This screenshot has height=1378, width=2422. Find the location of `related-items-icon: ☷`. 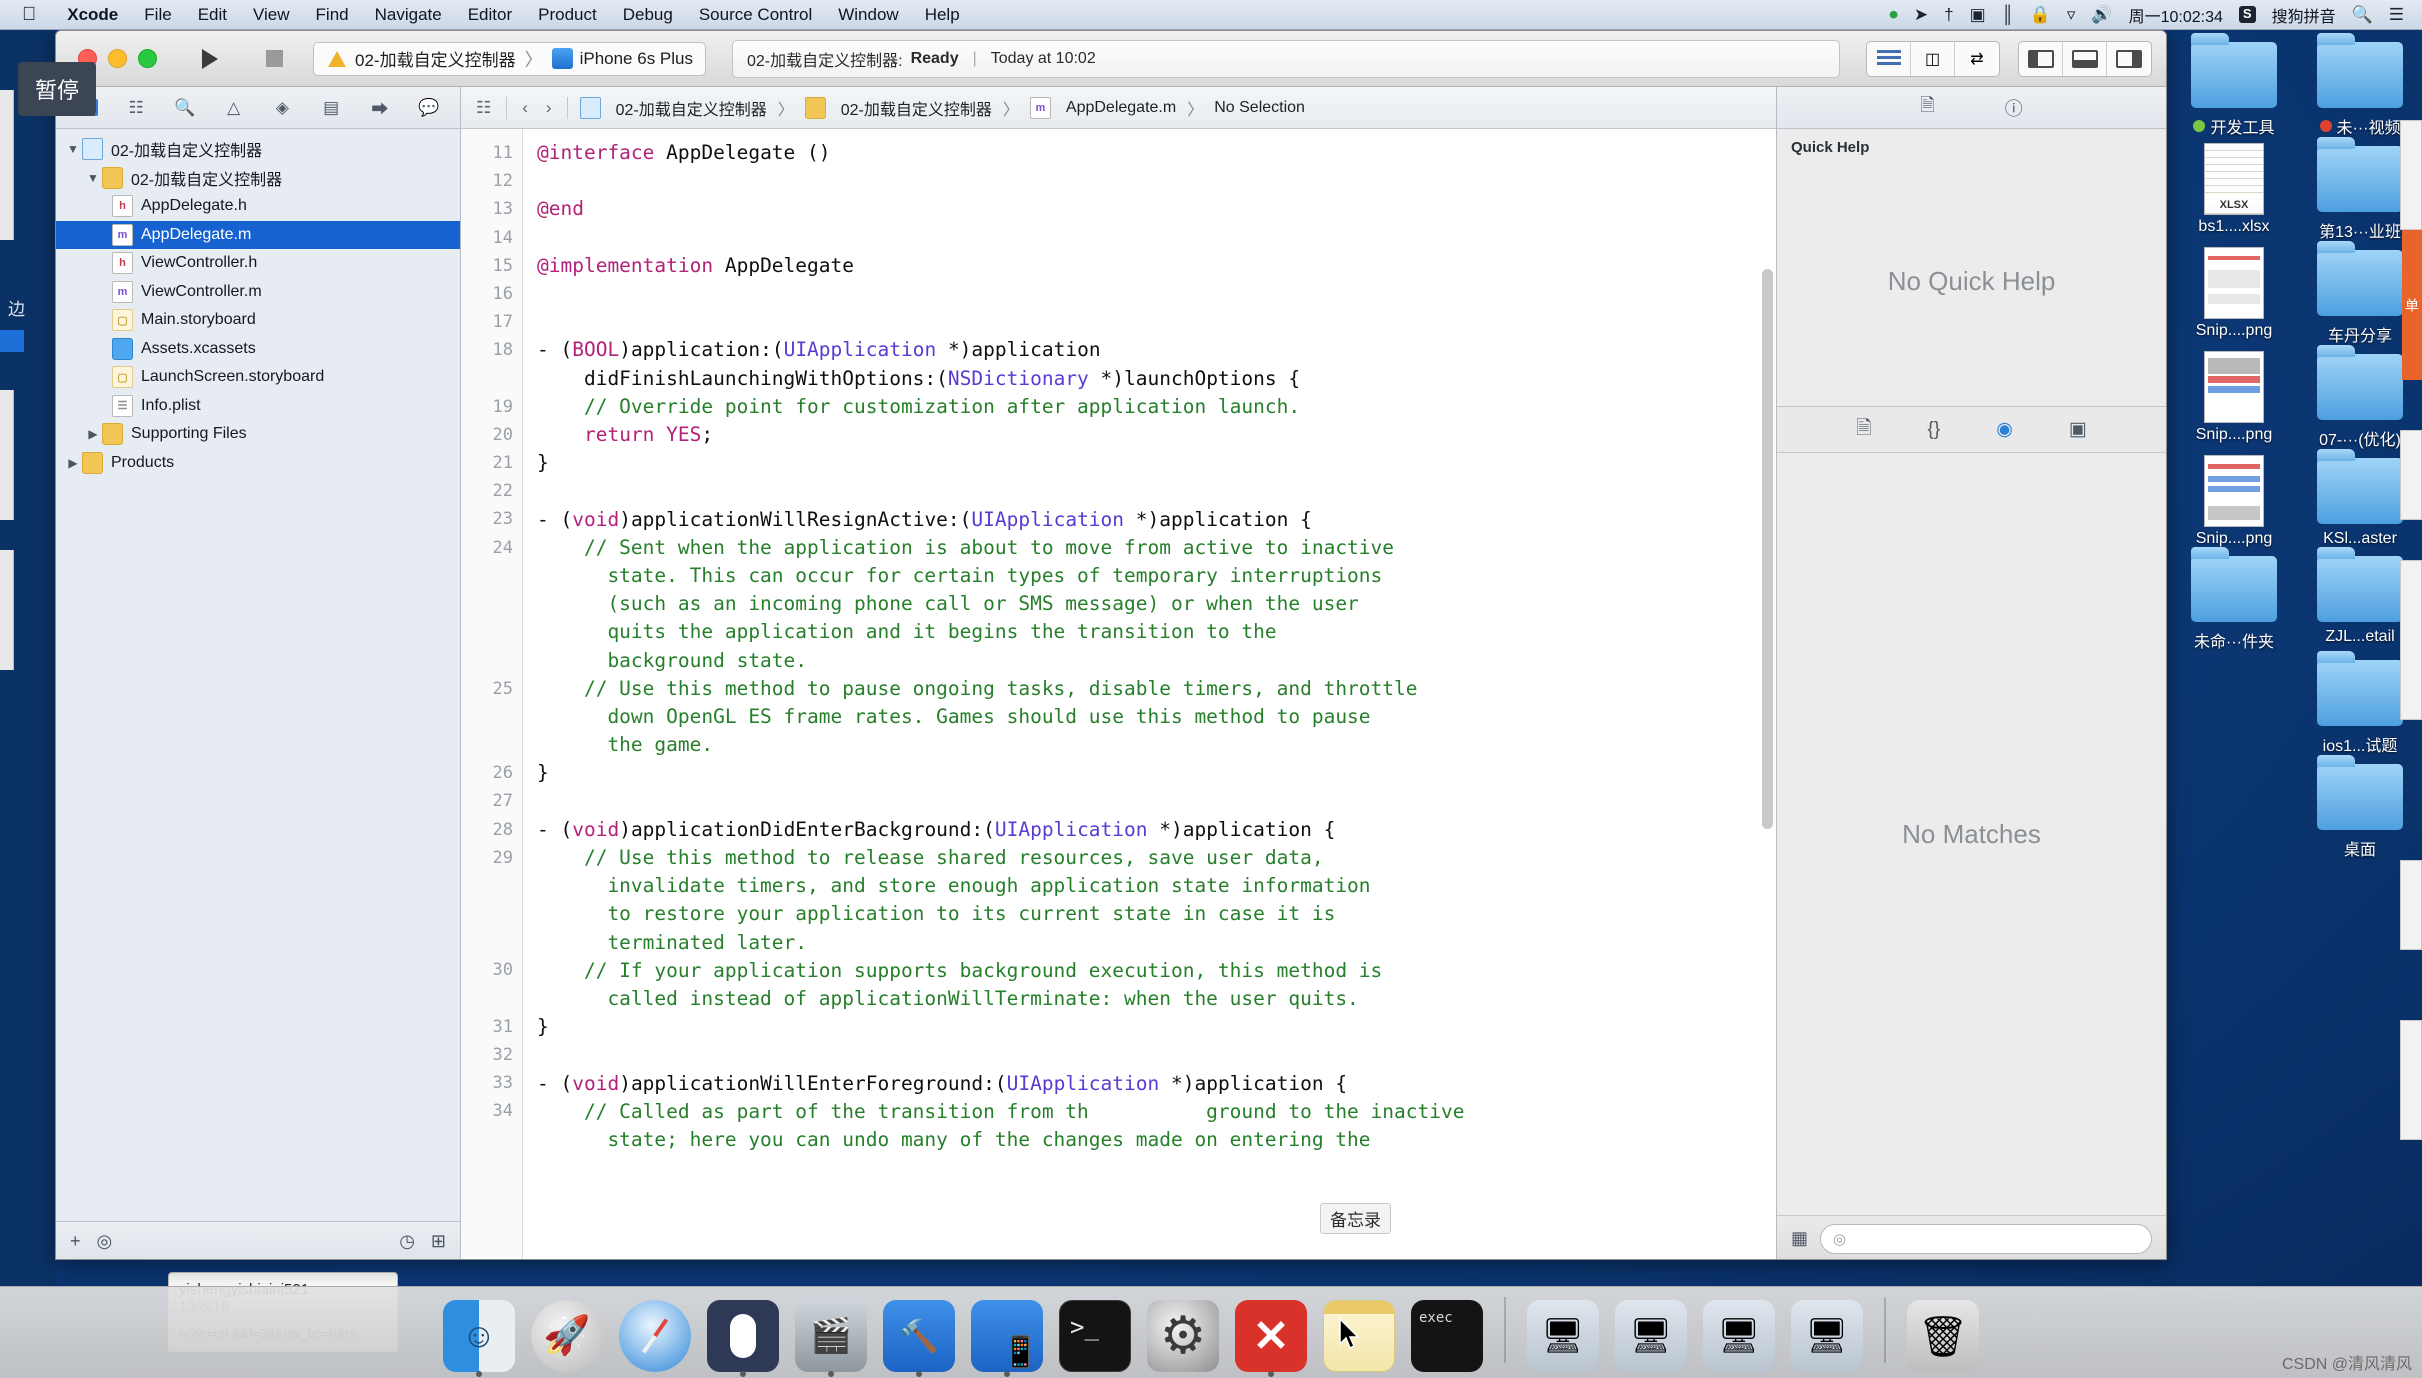

related-items-icon: ☷ is located at coordinates (483, 108).